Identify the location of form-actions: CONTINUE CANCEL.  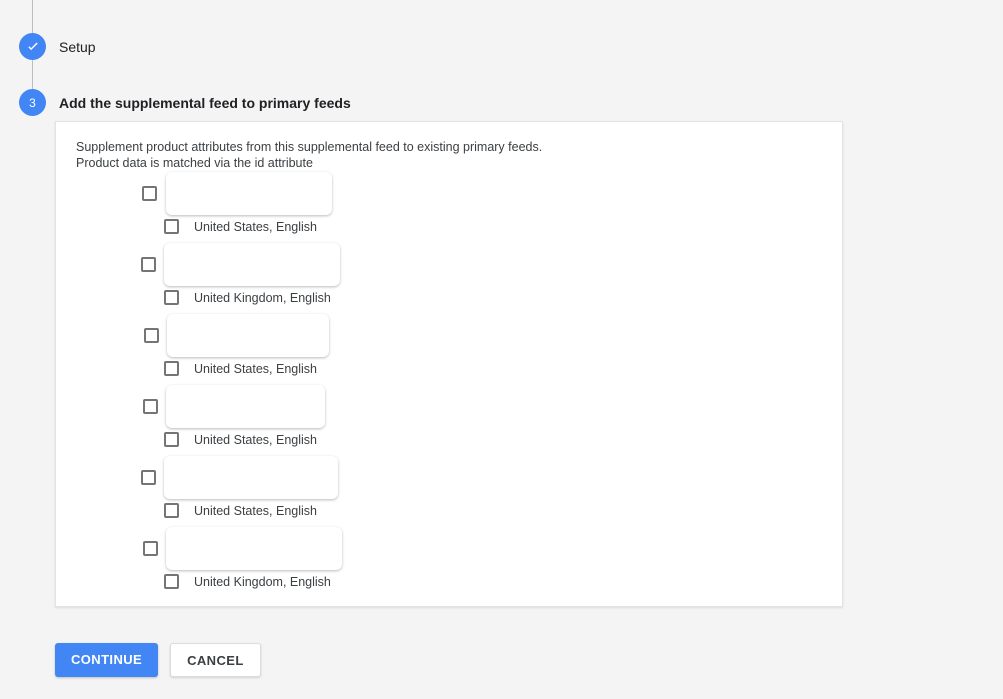
(158, 660).